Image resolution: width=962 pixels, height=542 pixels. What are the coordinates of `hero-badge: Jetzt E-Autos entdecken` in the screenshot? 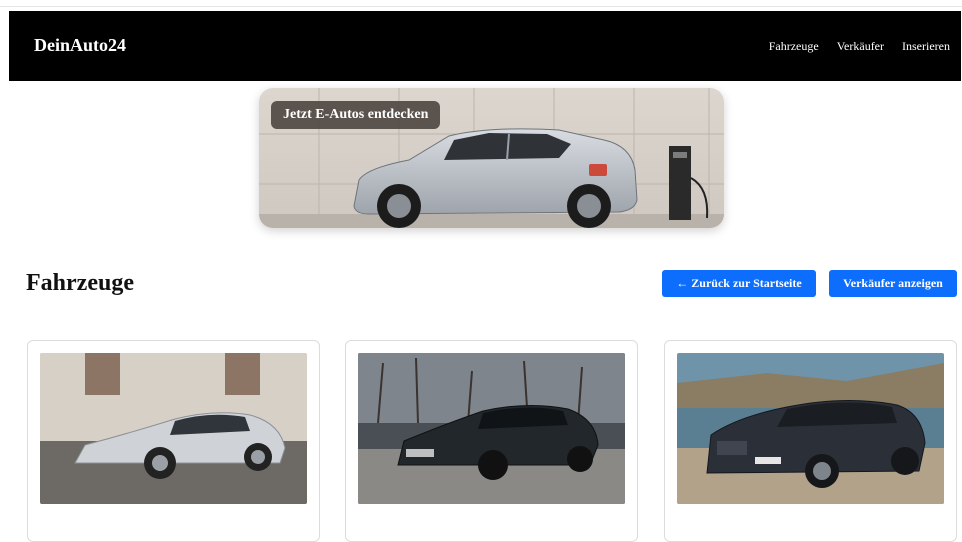 It's located at (356, 115).